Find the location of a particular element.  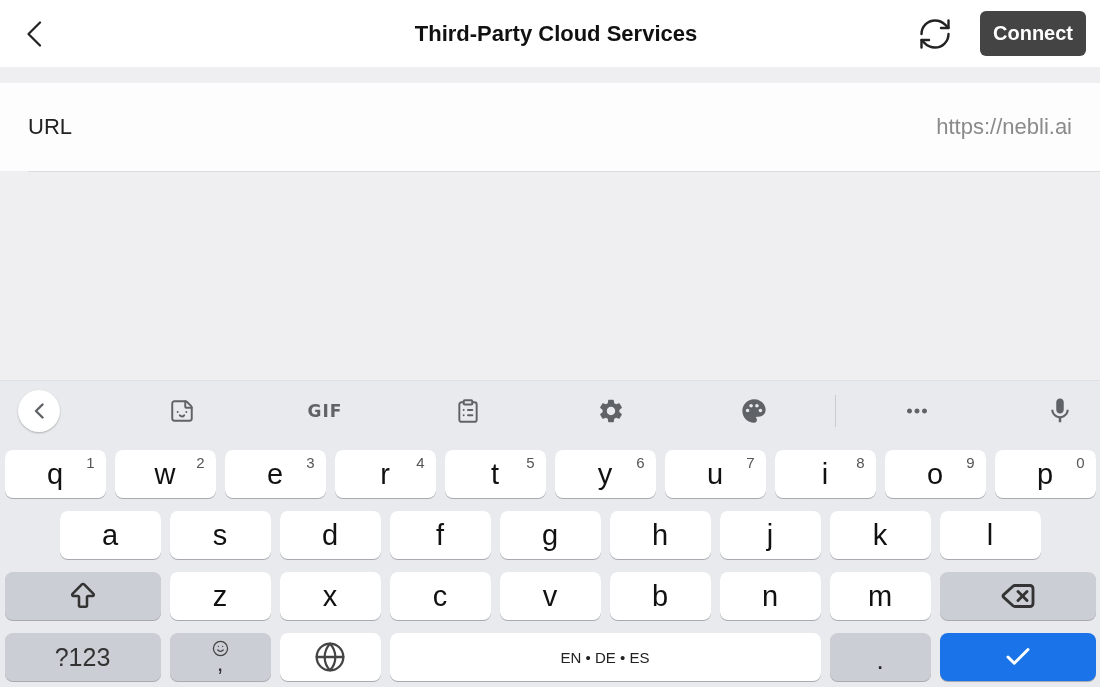

palette-icon is located at coordinates (754, 411).